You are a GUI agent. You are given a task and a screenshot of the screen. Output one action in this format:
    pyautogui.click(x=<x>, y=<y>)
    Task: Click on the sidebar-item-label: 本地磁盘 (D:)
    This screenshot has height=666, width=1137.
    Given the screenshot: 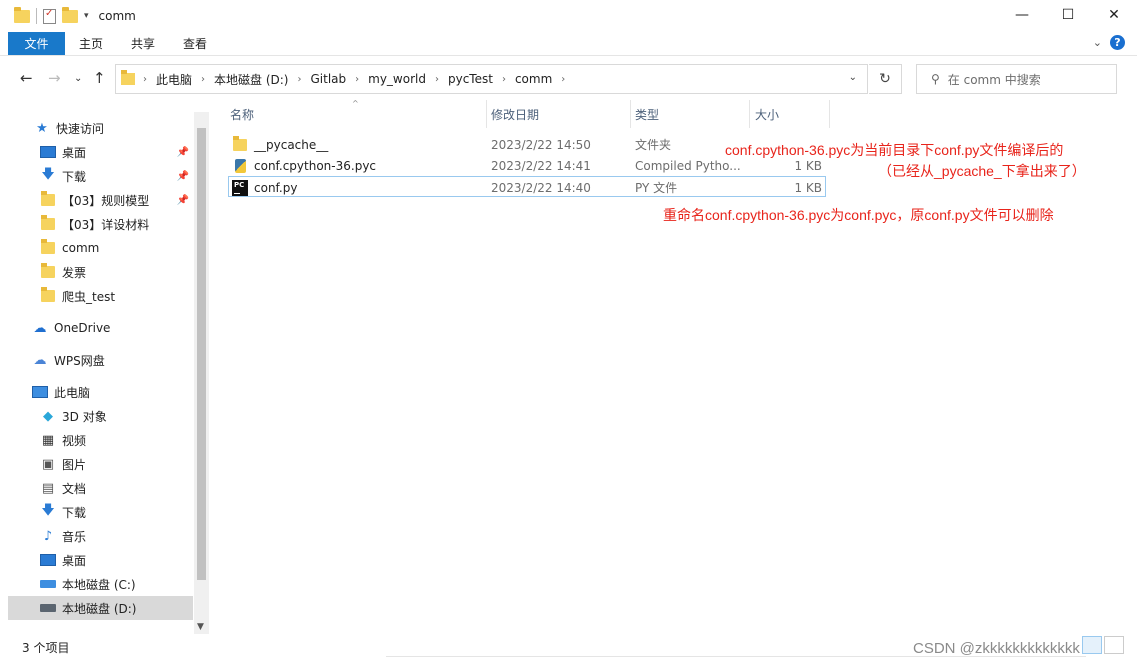 What is the action you would take?
    pyautogui.click(x=99, y=608)
    